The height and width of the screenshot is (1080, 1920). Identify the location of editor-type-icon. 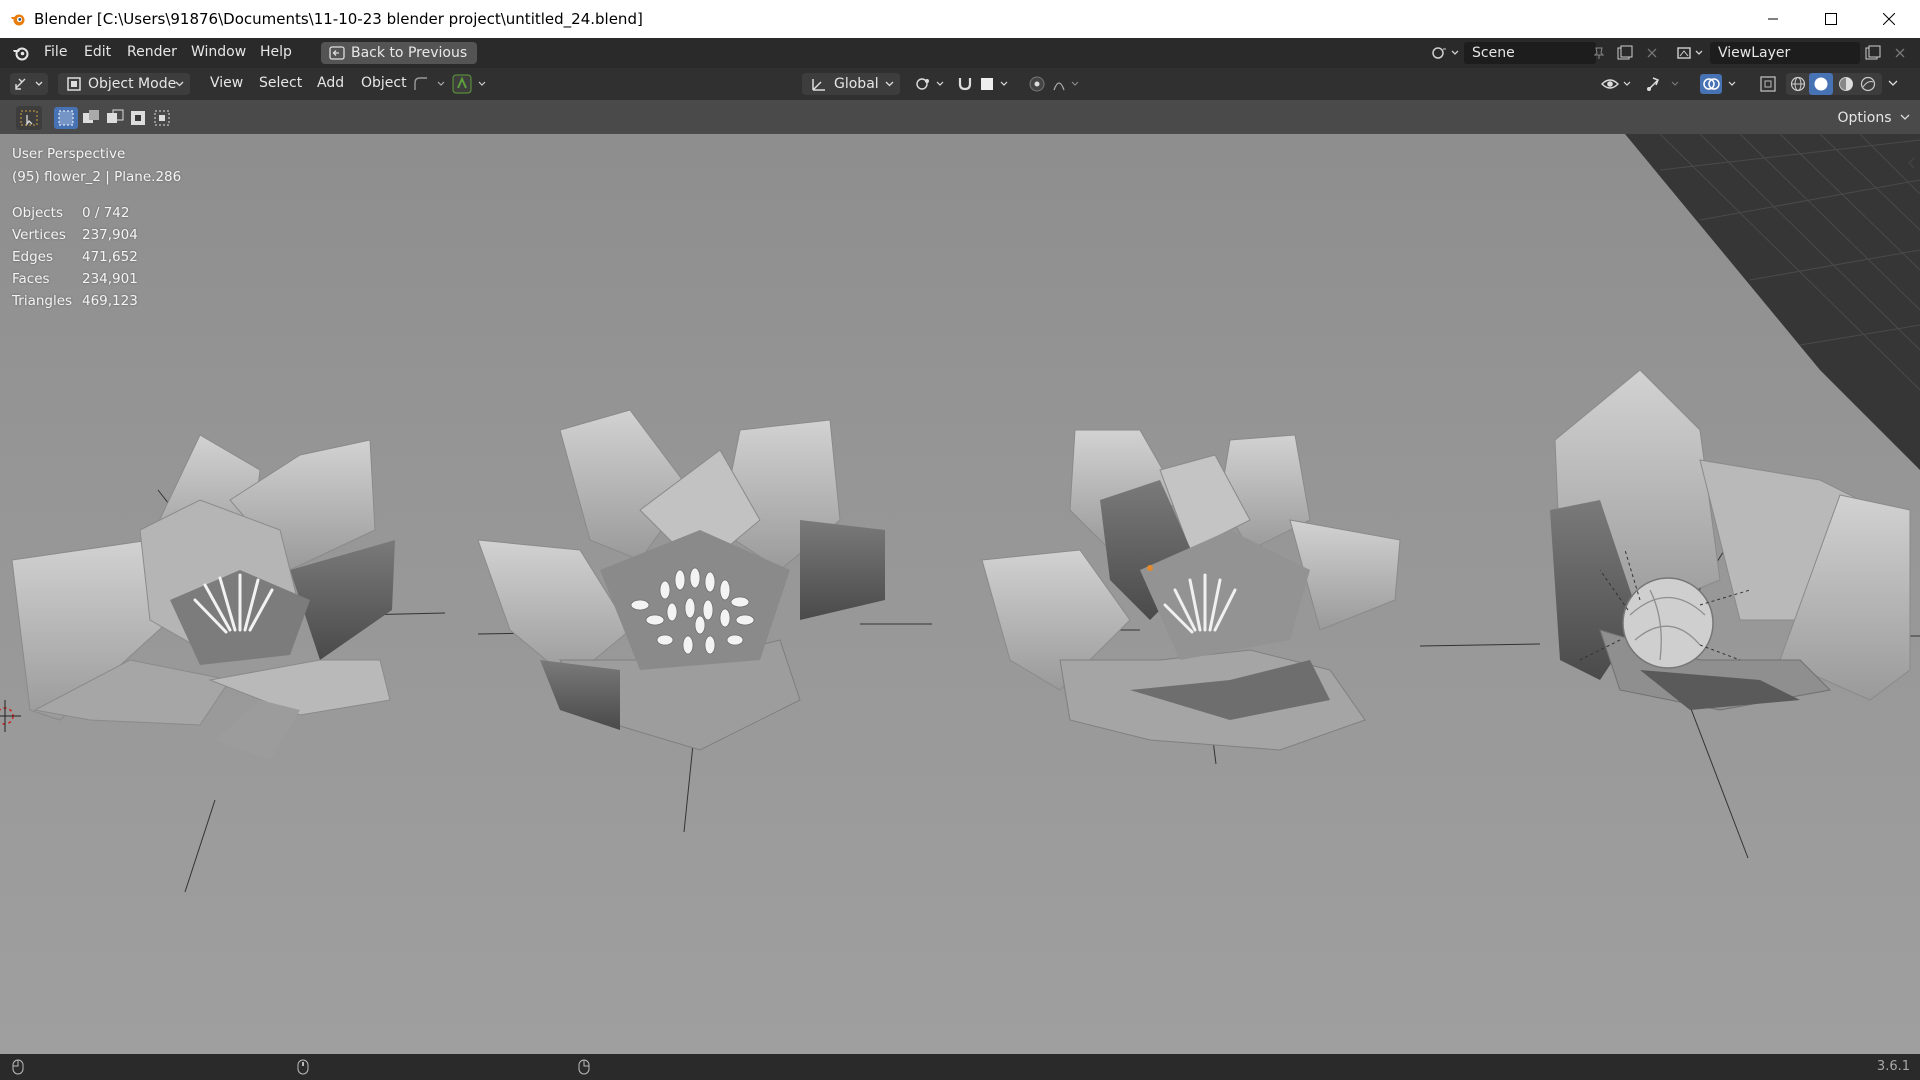
(29, 84).